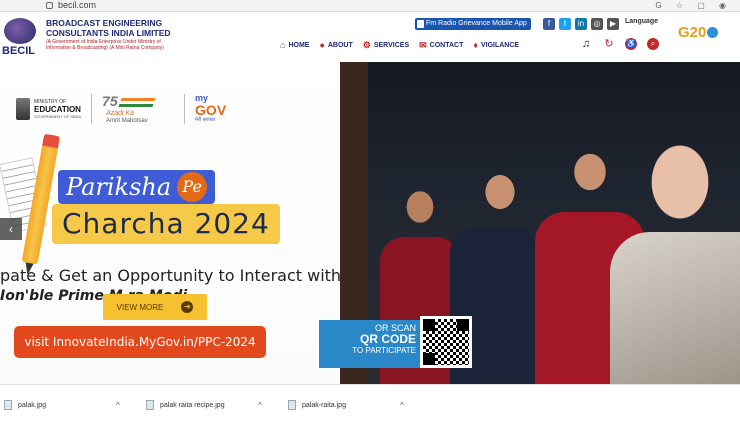 This screenshot has width=740, height=425. What do you see at coordinates (581, 24) in the screenshot?
I see `linkedin-icon: in` at bounding box center [581, 24].